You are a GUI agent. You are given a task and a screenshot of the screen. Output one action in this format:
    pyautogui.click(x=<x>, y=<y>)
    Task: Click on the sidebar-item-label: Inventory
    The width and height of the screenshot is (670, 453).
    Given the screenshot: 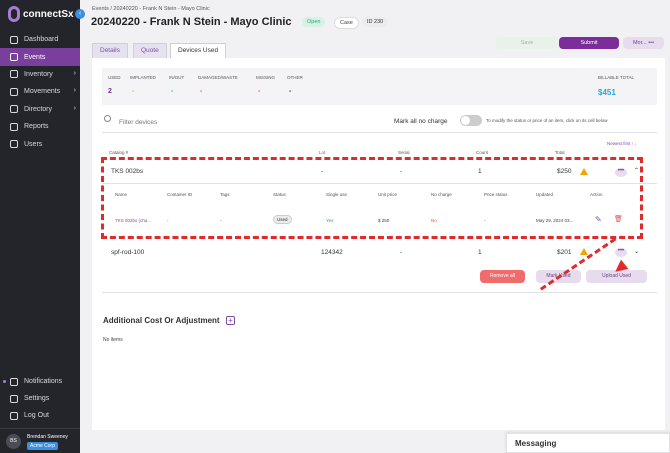 What is the action you would take?
    pyautogui.click(x=38, y=74)
    